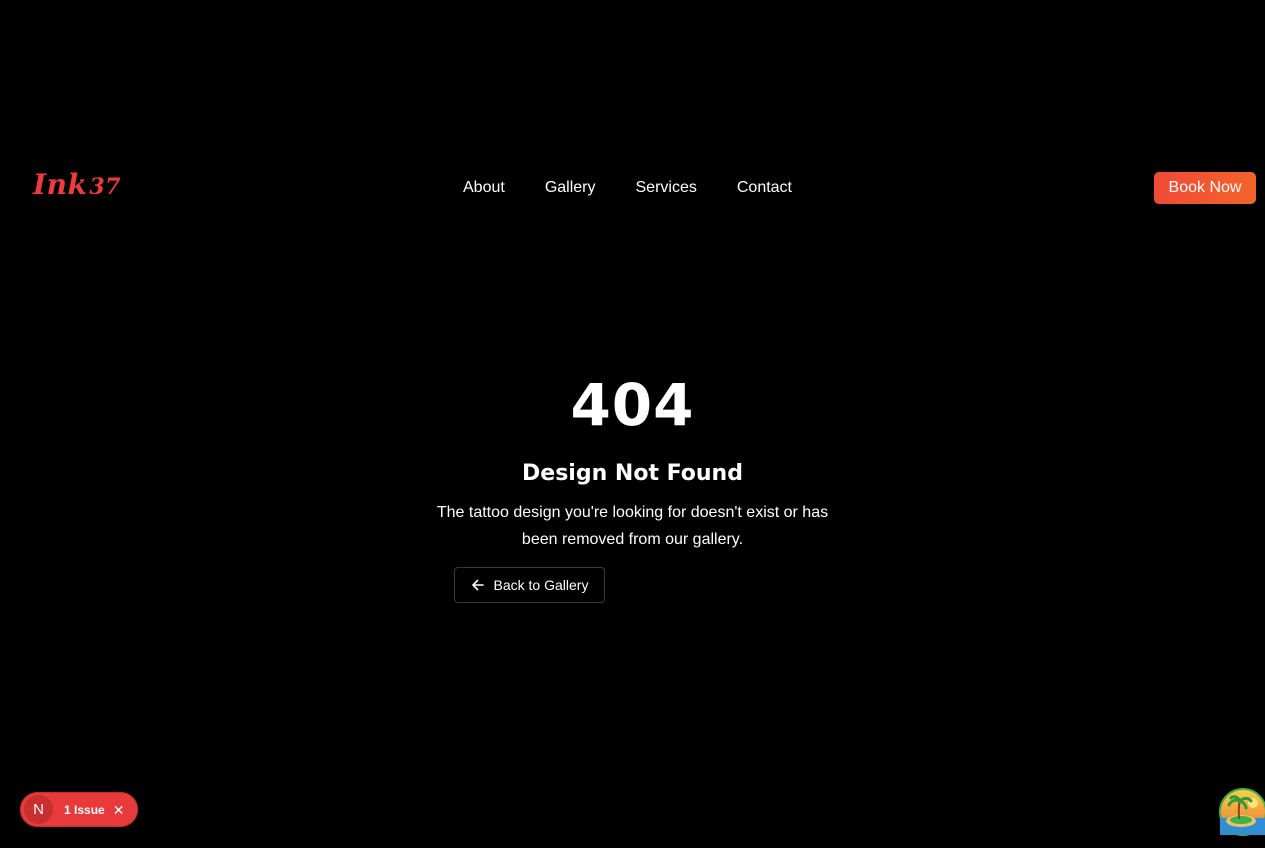 This screenshot has width=1265, height=848. What do you see at coordinates (1242, 812) in the screenshot?
I see `island-sunset-icon` at bounding box center [1242, 812].